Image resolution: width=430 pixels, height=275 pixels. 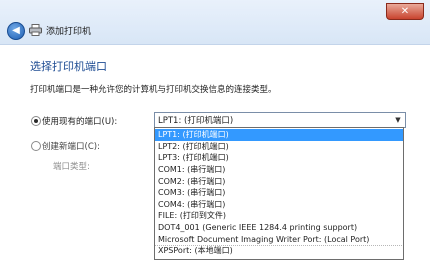 What do you see at coordinates (279, 251) in the screenshot?
I see `port-option-xpsport: XPSPort: (本地端口)` at bounding box center [279, 251].